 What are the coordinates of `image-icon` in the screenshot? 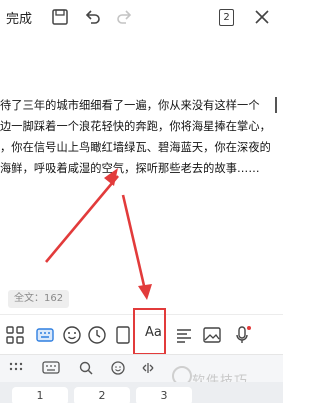 It's located at (212, 335).